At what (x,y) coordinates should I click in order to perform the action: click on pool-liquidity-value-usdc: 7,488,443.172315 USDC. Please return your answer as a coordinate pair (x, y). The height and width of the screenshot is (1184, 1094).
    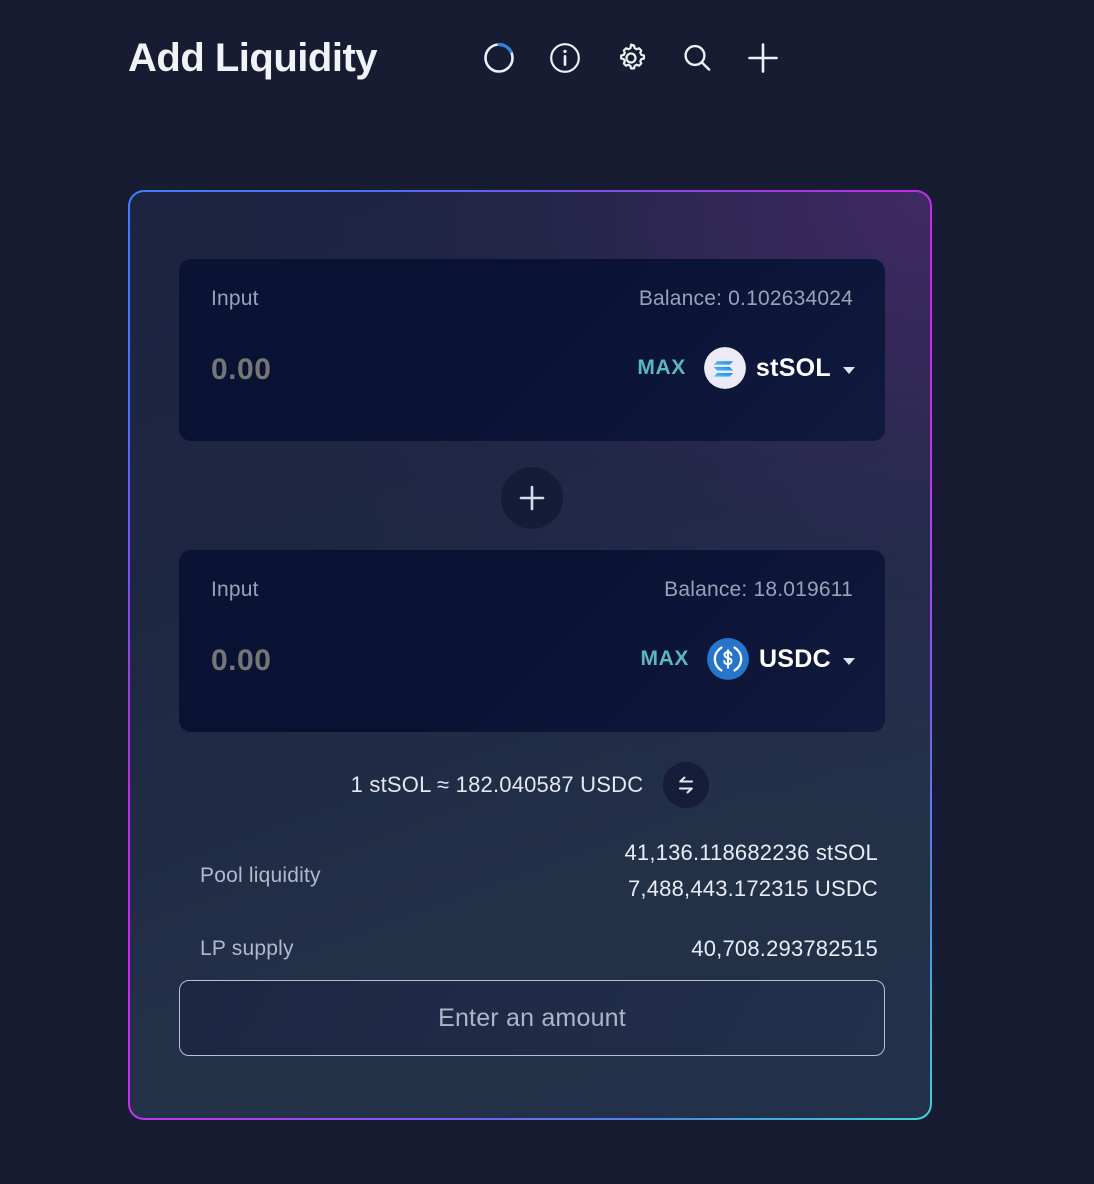
    Looking at the image, I should click on (752, 888).